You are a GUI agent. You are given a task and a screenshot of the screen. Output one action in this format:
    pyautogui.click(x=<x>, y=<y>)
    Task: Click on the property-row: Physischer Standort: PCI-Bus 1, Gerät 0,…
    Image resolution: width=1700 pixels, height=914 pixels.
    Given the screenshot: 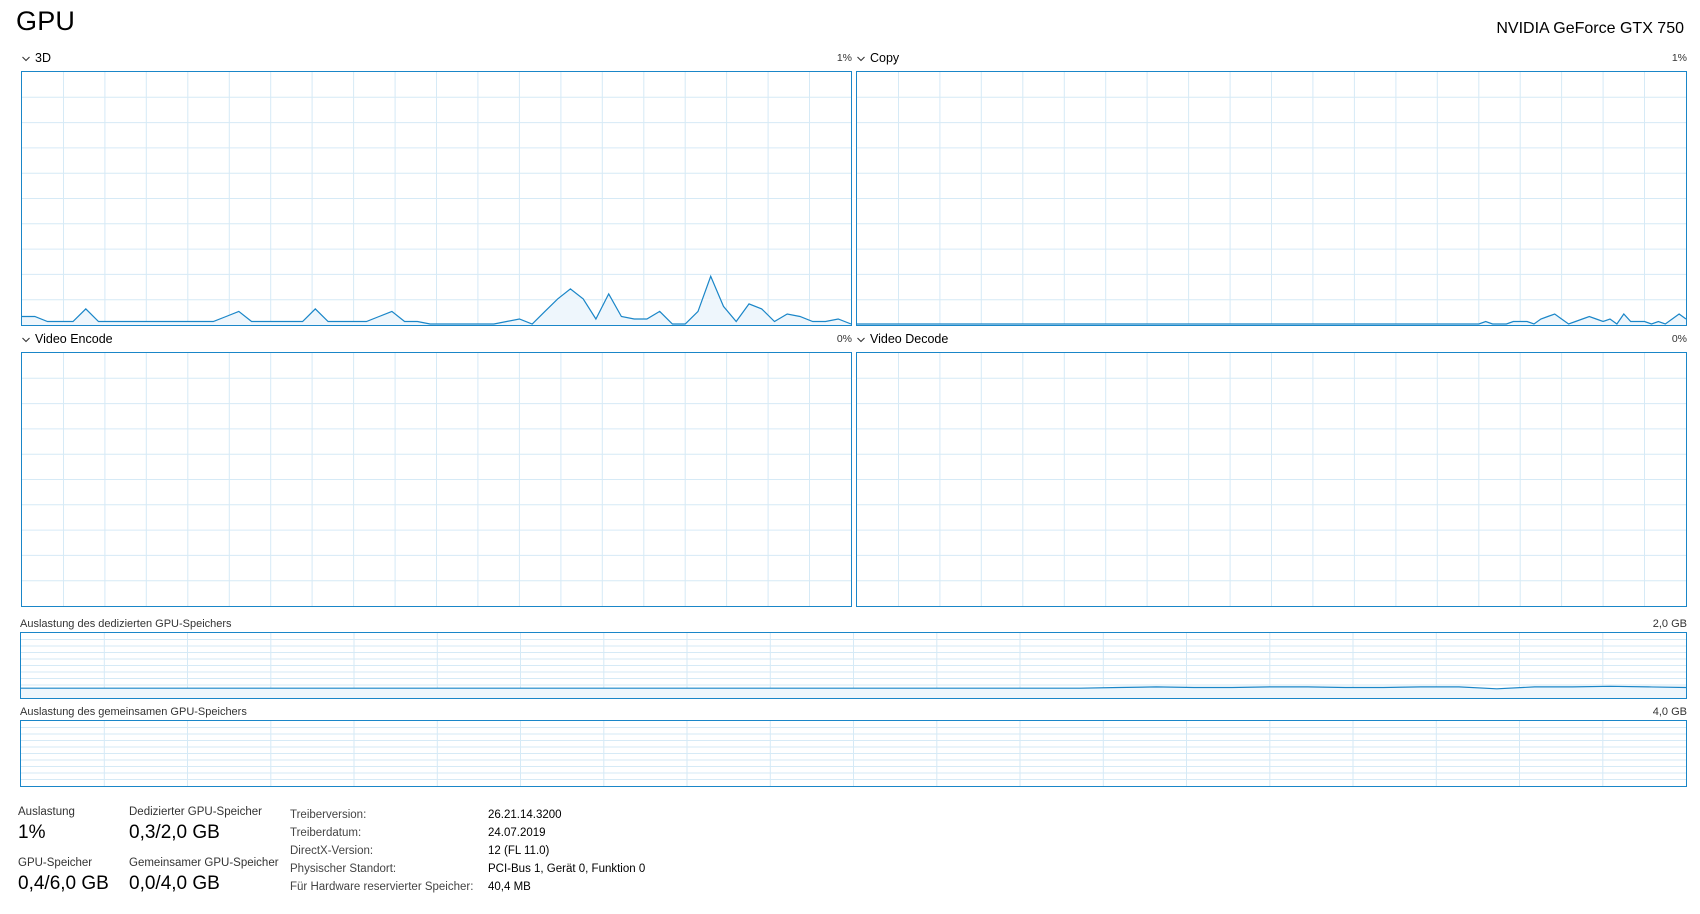 What is the action you would take?
    pyautogui.click(x=467, y=869)
    